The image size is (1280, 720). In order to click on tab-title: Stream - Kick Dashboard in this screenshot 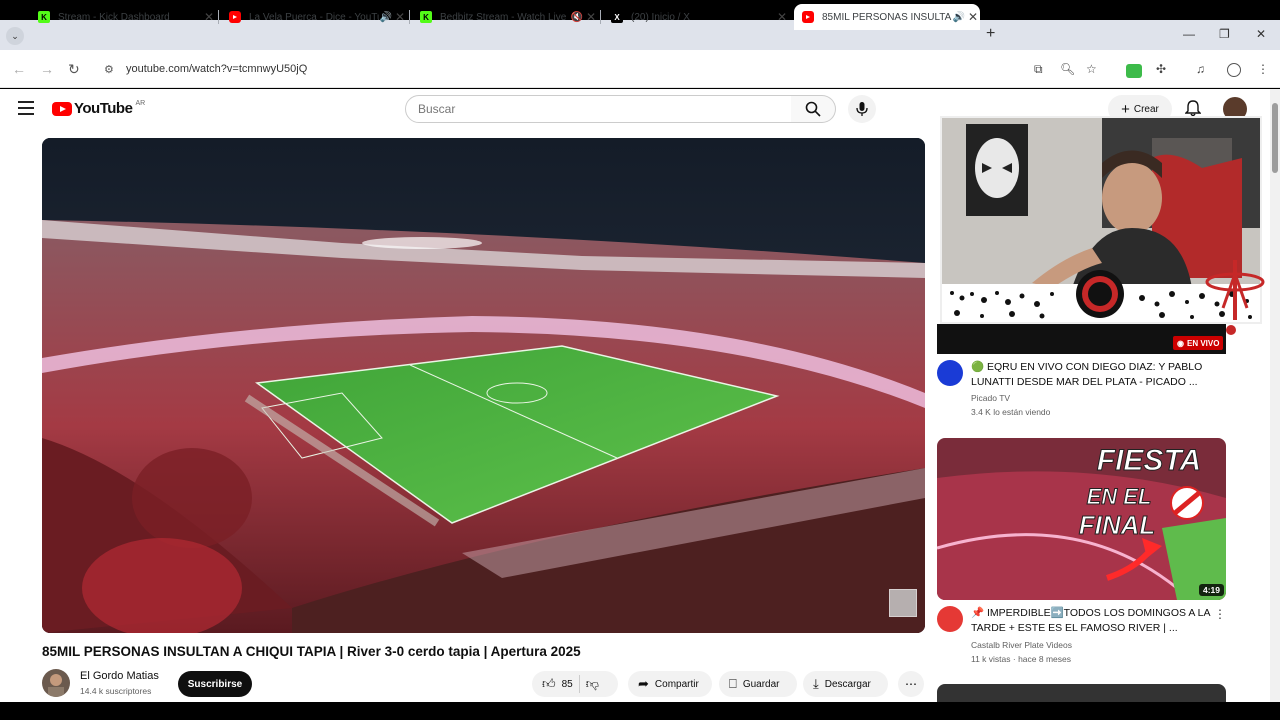, I will do `click(114, 17)`.